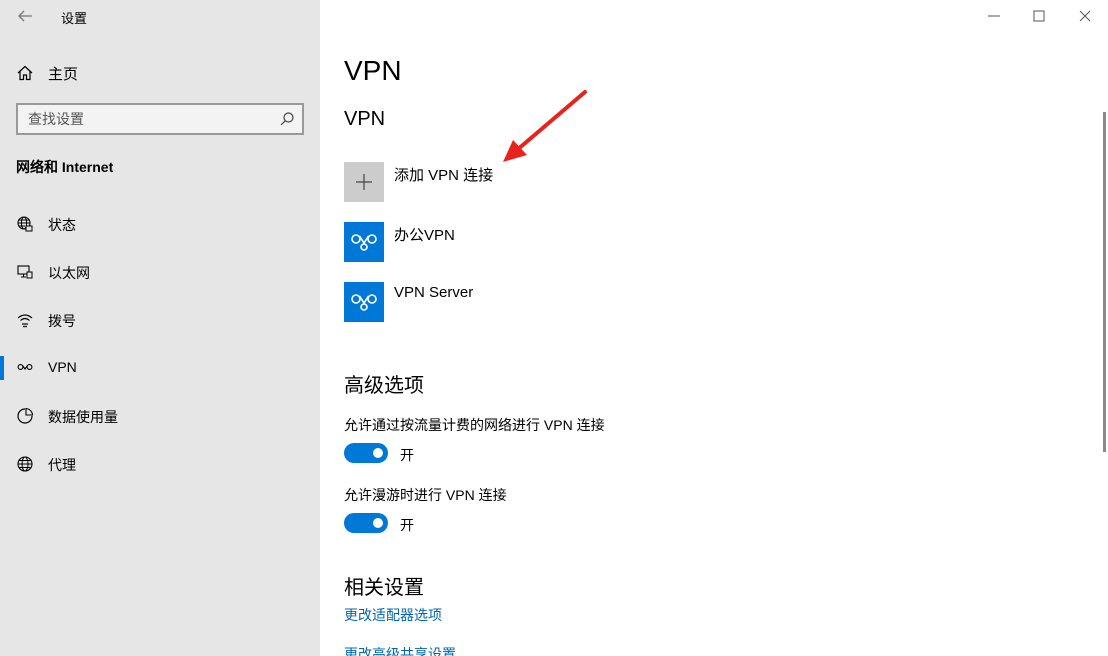 This screenshot has width=1108, height=656. What do you see at coordinates (83, 417) in the screenshot?
I see `sidebar-item-label: 数据使用量` at bounding box center [83, 417].